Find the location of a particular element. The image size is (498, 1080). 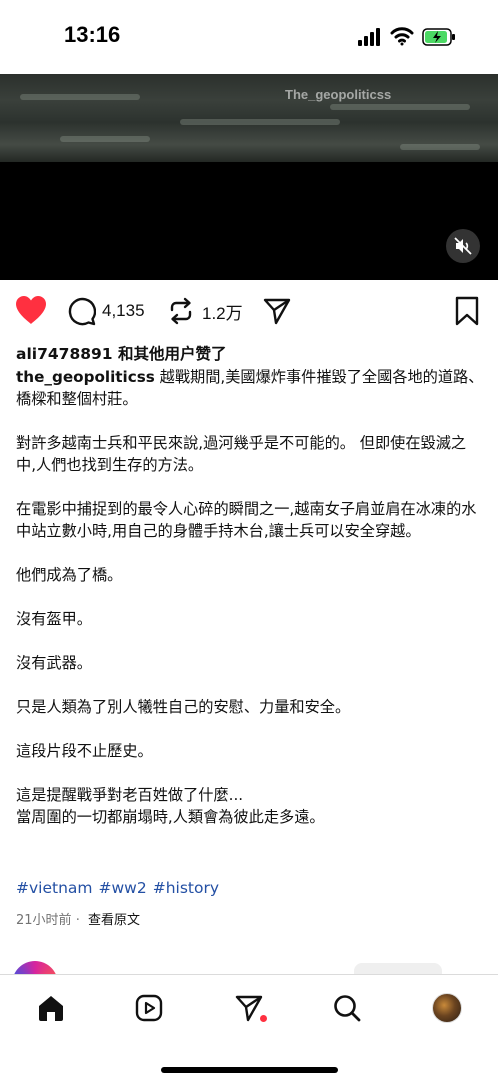

bottom-nav is located at coordinates (249, 1027).